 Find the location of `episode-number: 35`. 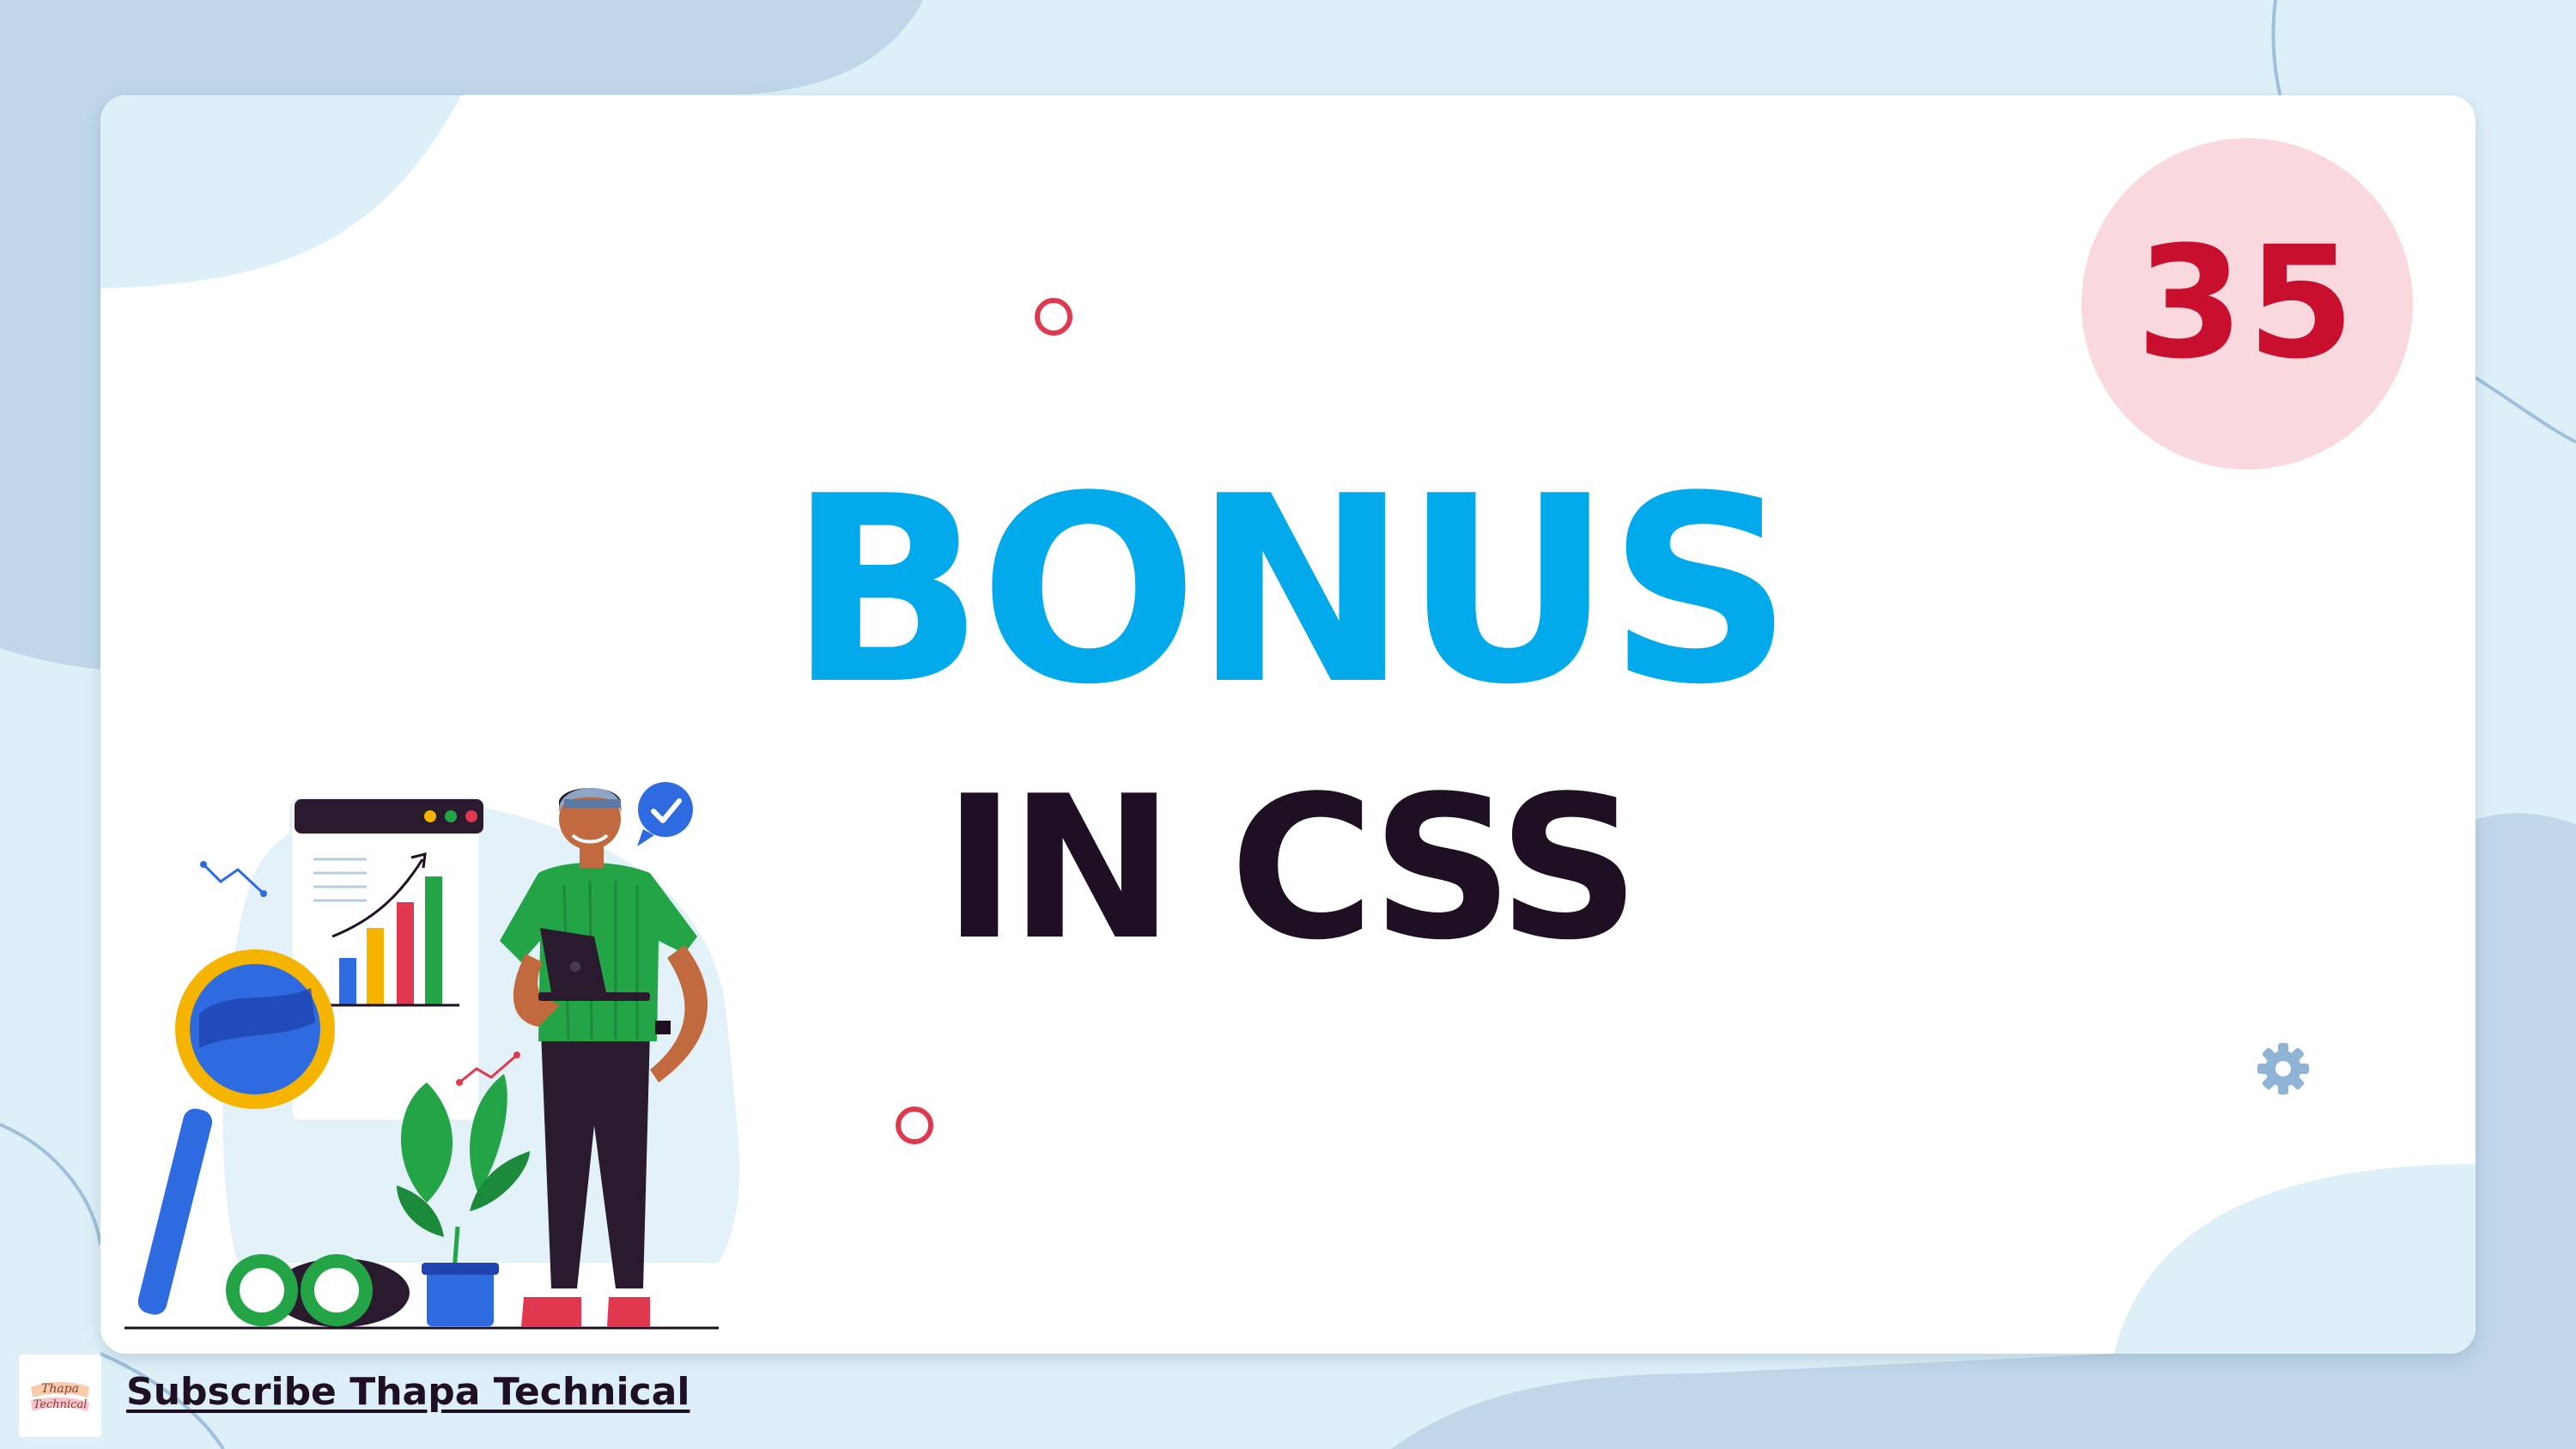

episode-number: 35 is located at coordinates (2247, 303).